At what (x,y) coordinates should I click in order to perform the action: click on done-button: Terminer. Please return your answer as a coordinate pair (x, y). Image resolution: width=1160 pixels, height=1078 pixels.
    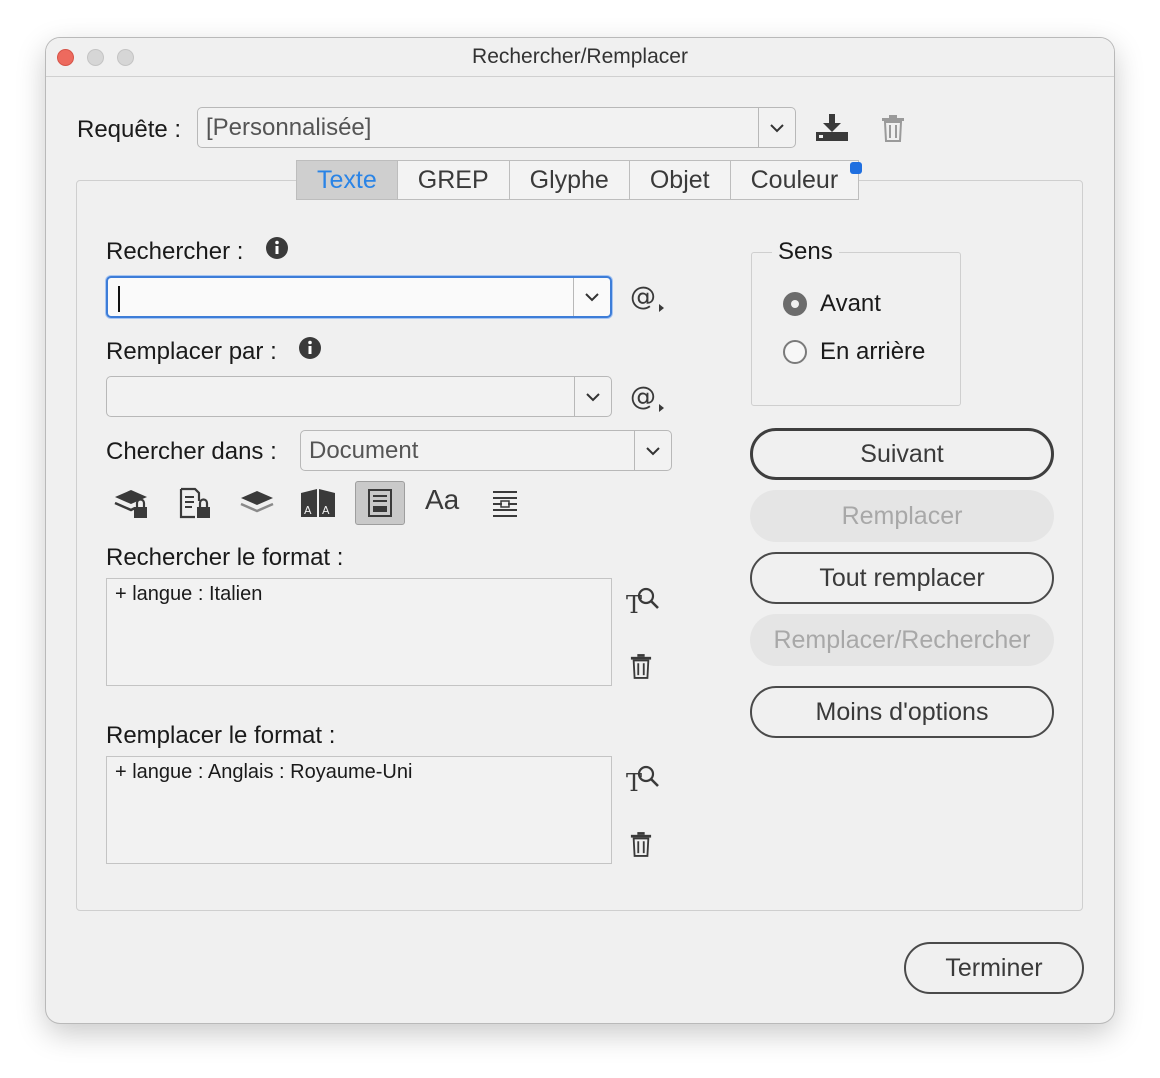
    Looking at the image, I should click on (994, 968).